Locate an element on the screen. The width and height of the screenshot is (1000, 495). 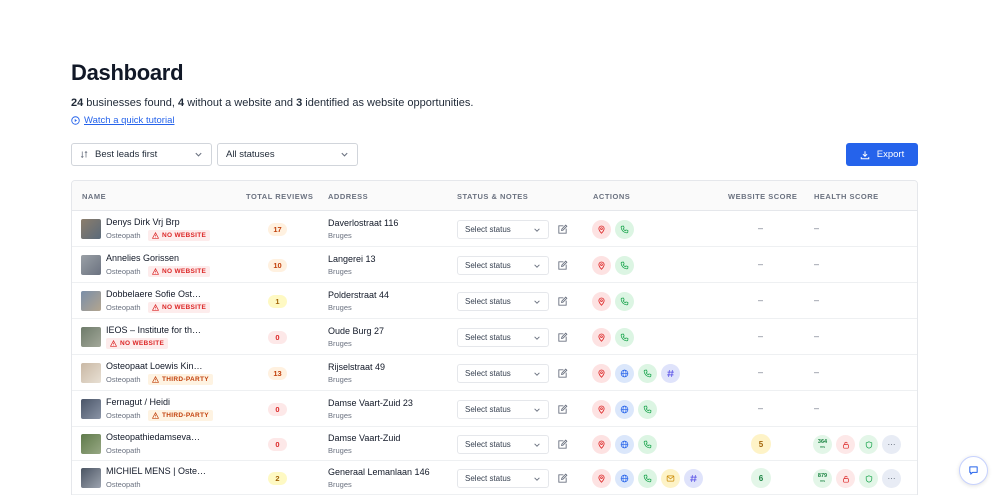
health-score-empty: – is located at coordinates (817, 408).